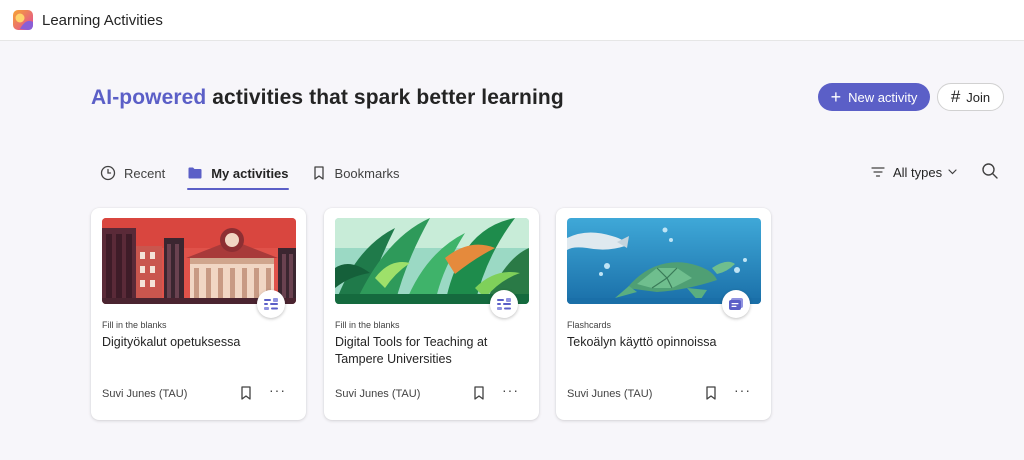 This screenshot has height=460, width=1024. Describe the element at coordinates (149, 97) in the screenshot. I see `page-title-accent: AI-powered` at that location.